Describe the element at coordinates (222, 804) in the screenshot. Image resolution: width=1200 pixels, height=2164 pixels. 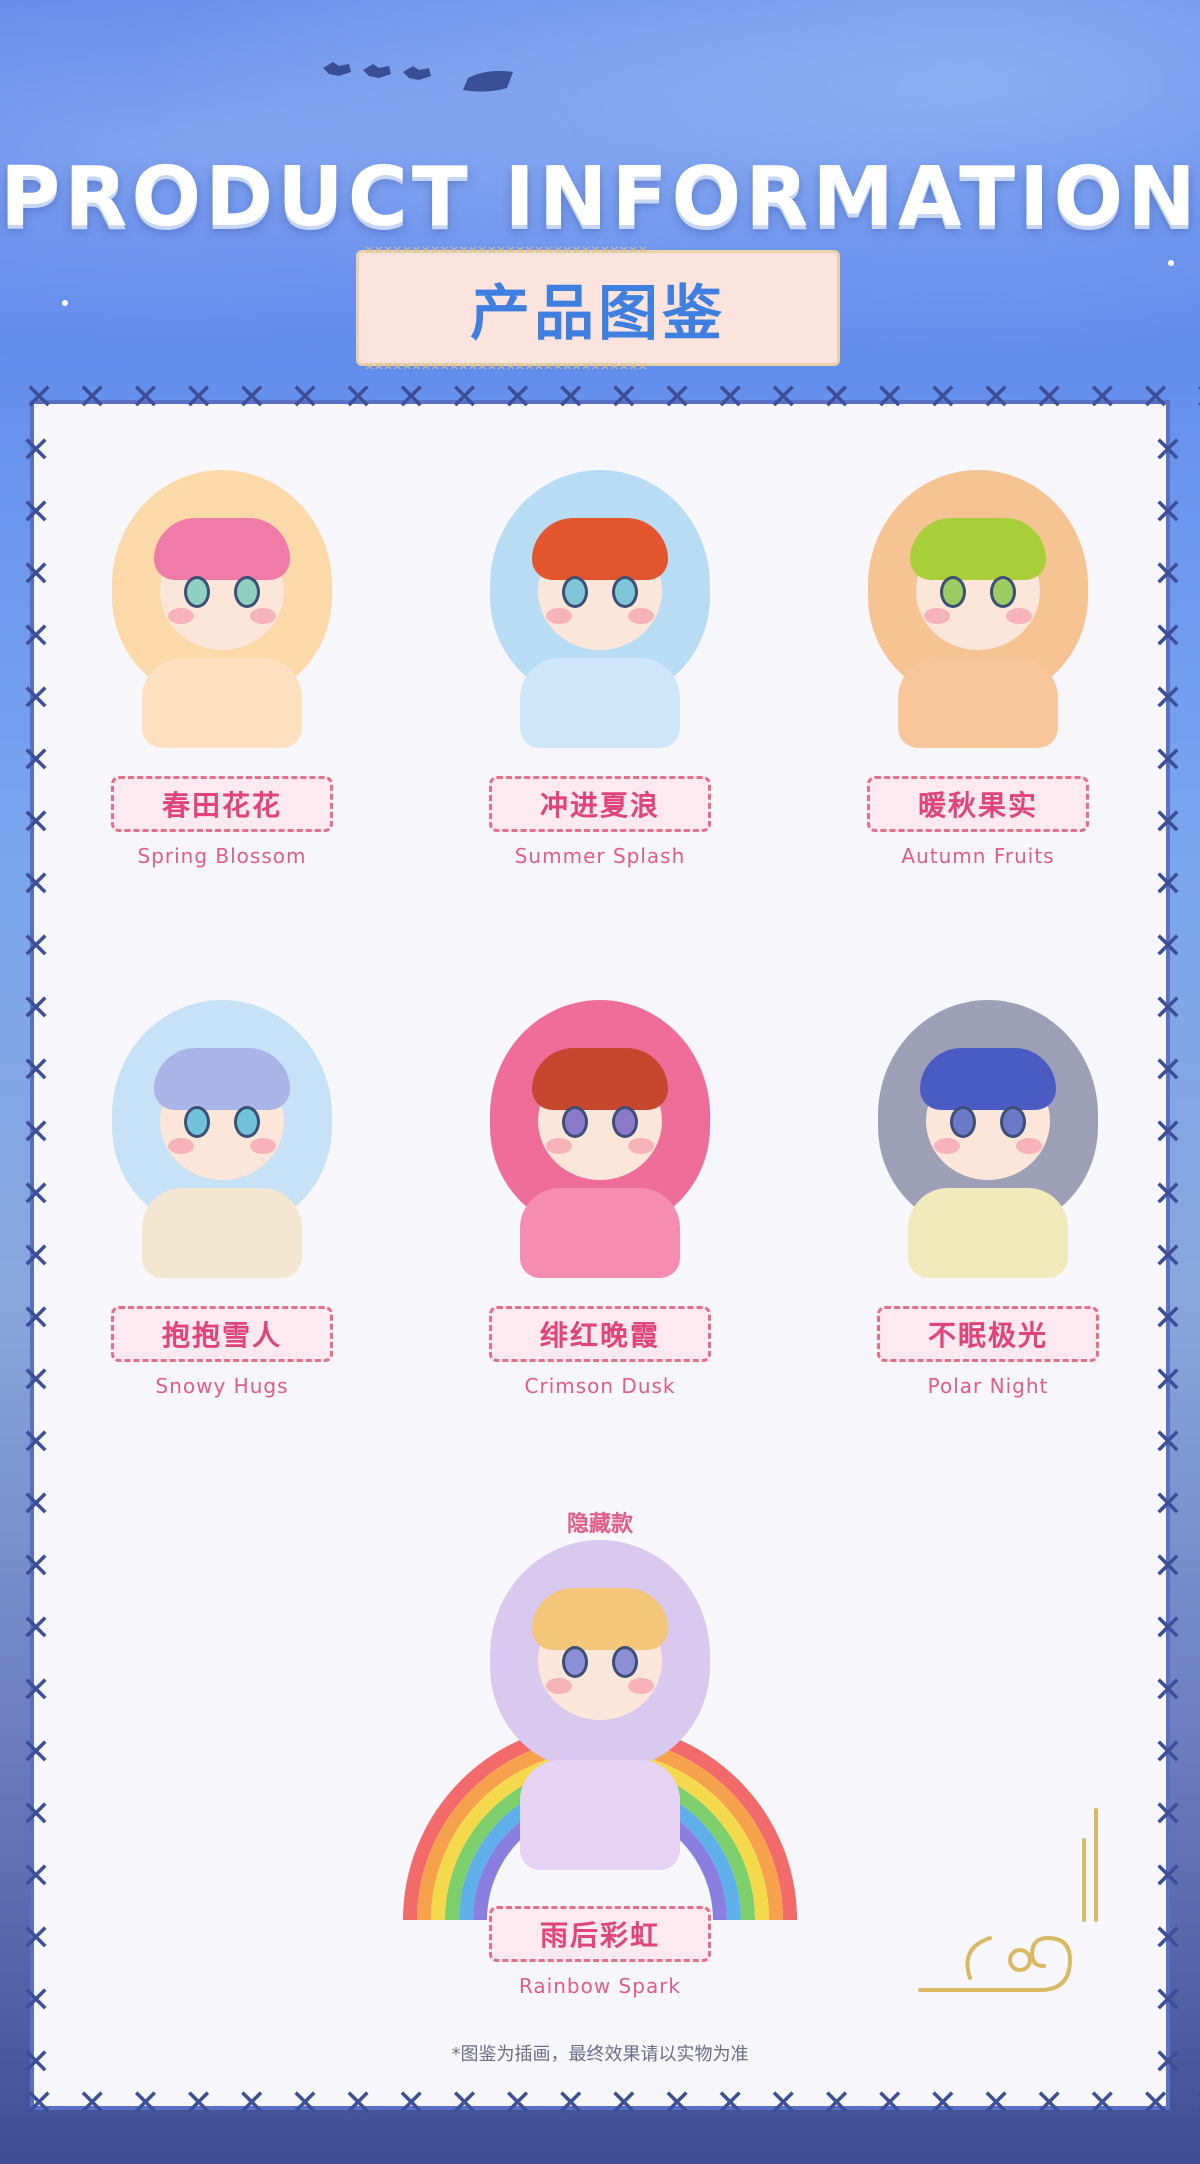
I see `product-name-cn: 春田花花` at that location.